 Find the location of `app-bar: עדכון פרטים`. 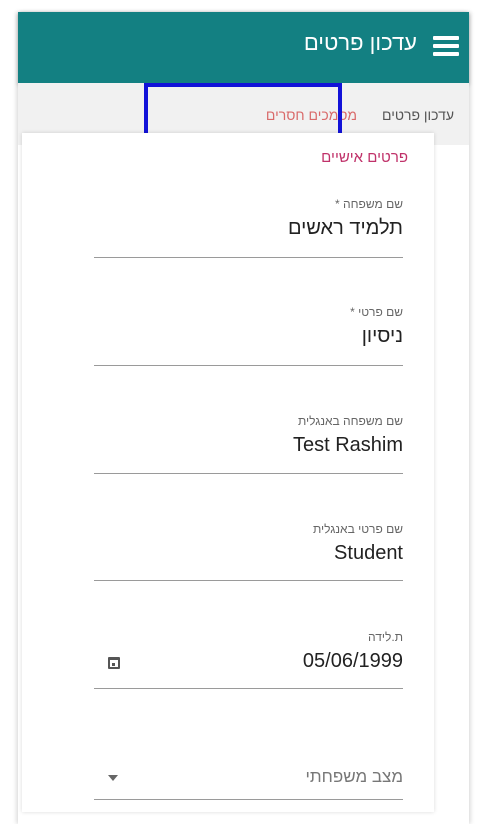

app-bar: עדכון פרטים is located at coordinates (243, 47).